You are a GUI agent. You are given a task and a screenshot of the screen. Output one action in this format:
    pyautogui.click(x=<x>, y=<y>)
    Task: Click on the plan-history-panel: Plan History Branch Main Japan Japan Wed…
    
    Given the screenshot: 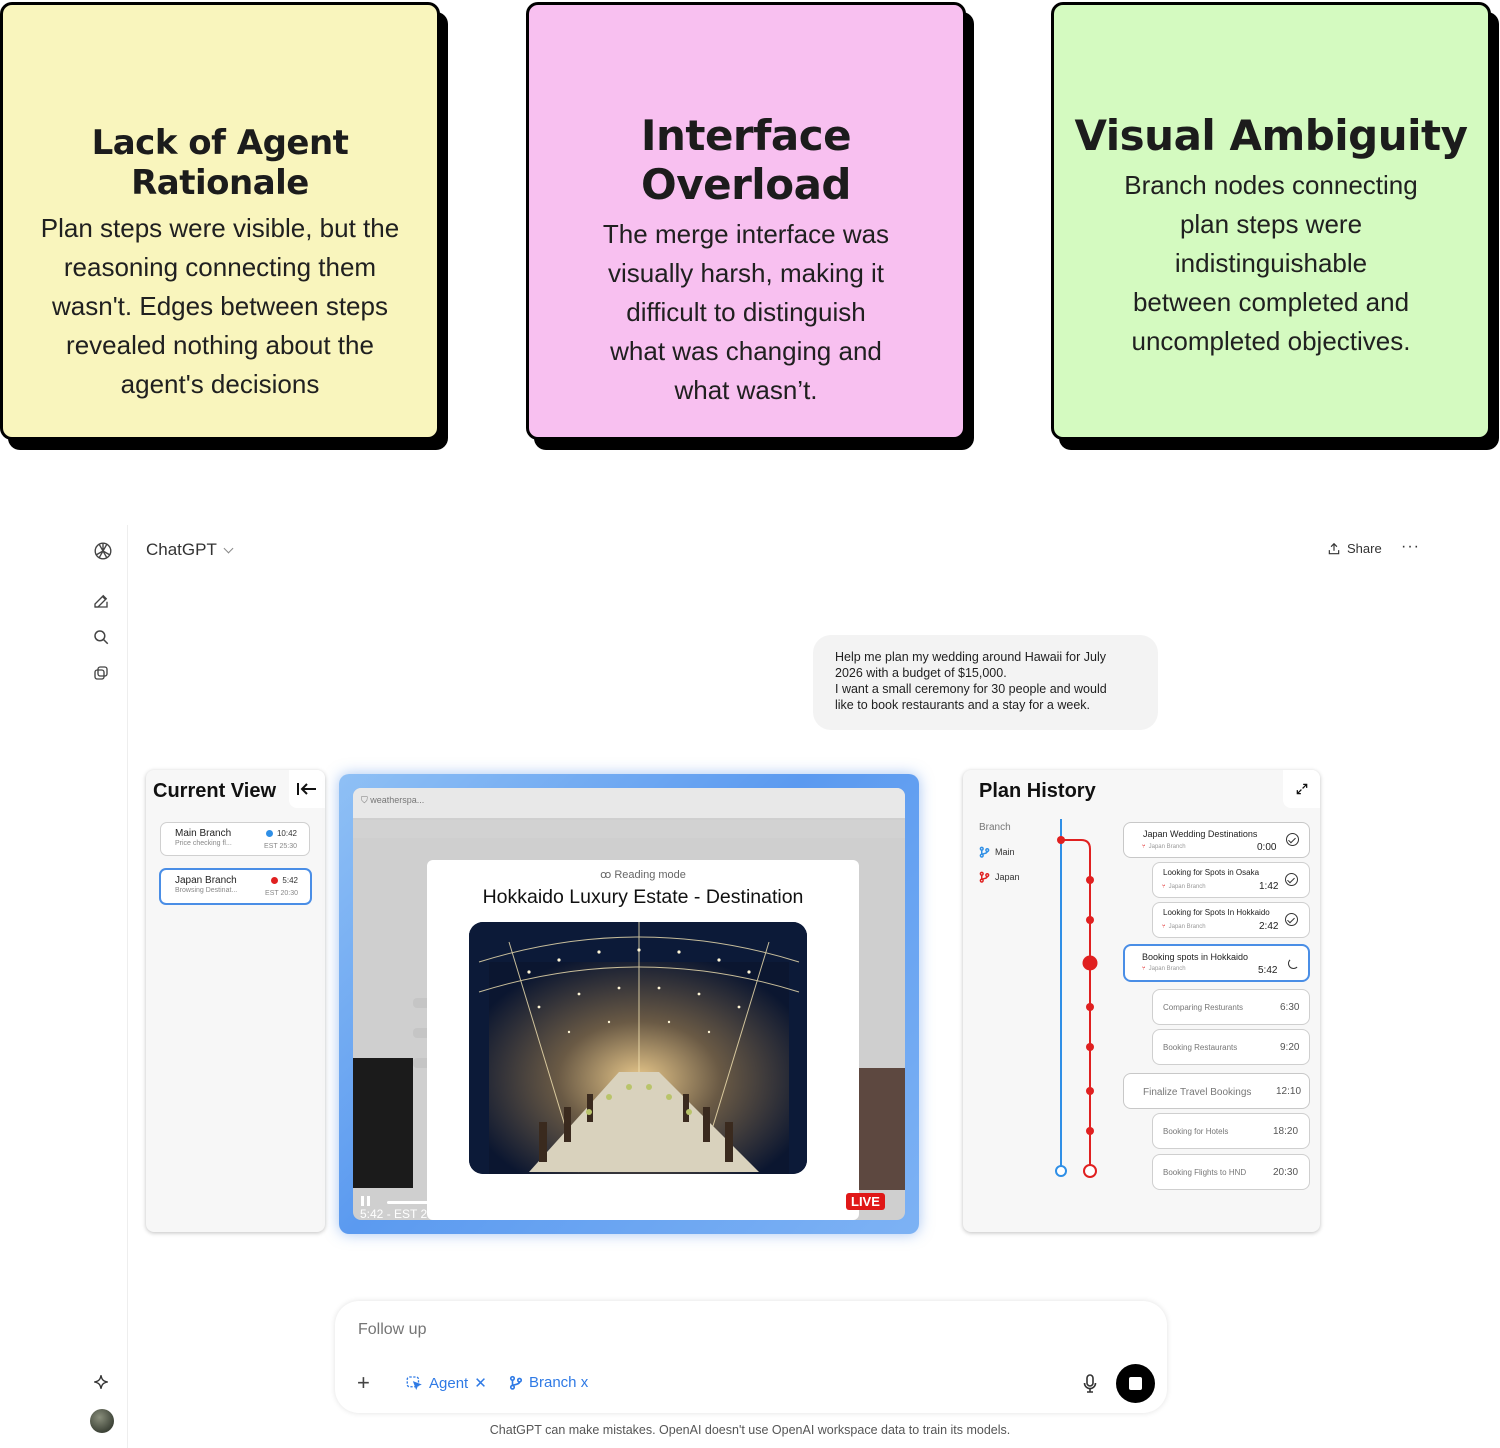 What is the action you would take?
    pyautogui.click(x=1141, y=1001)
    